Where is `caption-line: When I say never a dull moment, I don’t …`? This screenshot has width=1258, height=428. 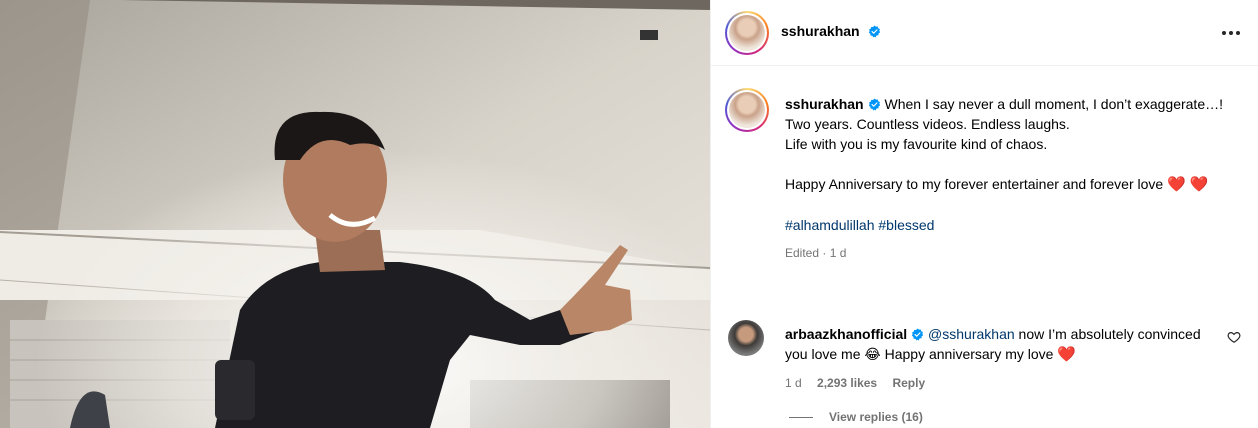
caption-line: When I say never a dull moment, I don’t … is located at coordinates (1053, 104).